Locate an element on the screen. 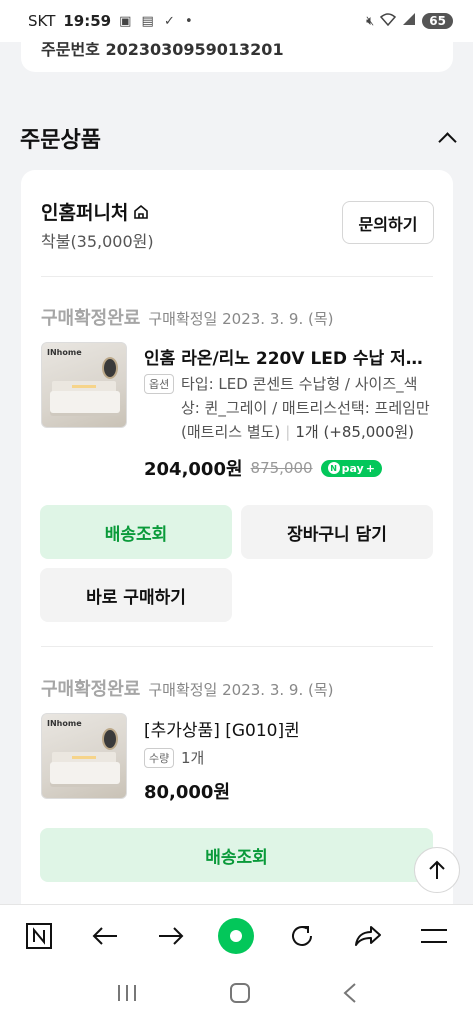 The image size is (473, 1024). system-icons: 🔇︎ 65 is located at coordinates (409, 21).